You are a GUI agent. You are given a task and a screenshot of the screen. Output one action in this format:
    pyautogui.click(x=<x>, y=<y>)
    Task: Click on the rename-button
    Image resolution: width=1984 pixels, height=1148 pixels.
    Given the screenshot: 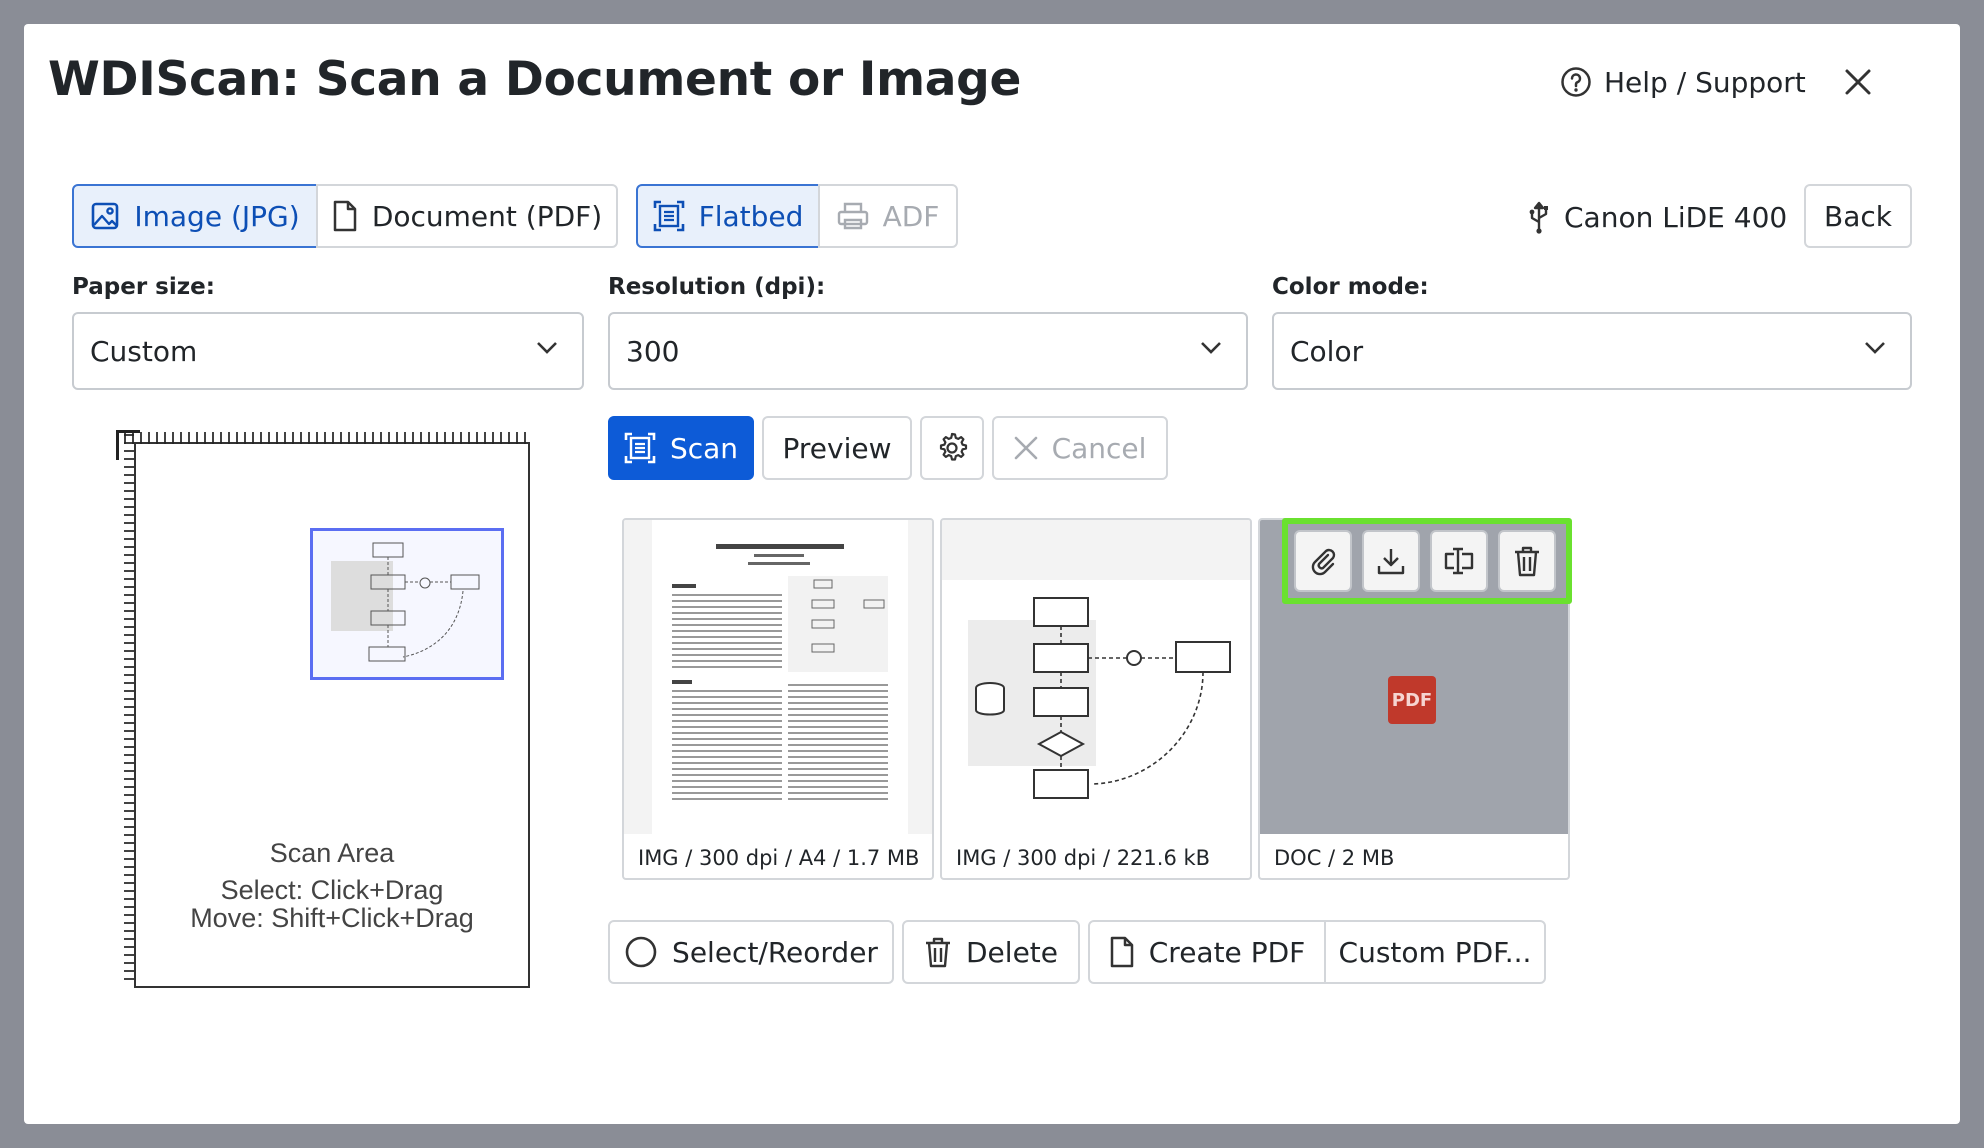 What is the action you would take?
    pyautogui.click(x=1459, y=561)
    